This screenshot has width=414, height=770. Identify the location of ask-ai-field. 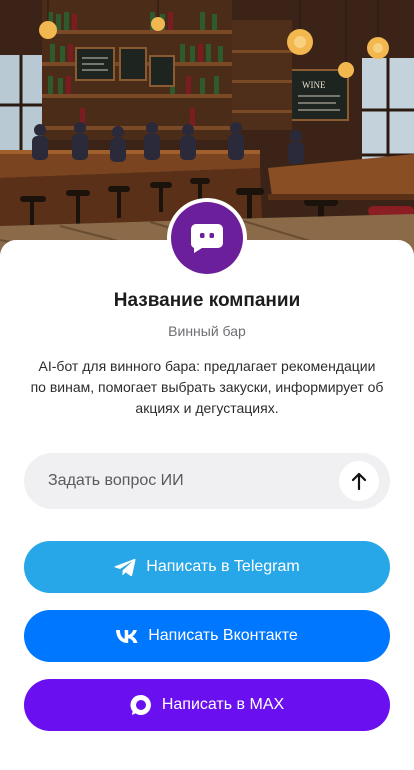
(207, 481).